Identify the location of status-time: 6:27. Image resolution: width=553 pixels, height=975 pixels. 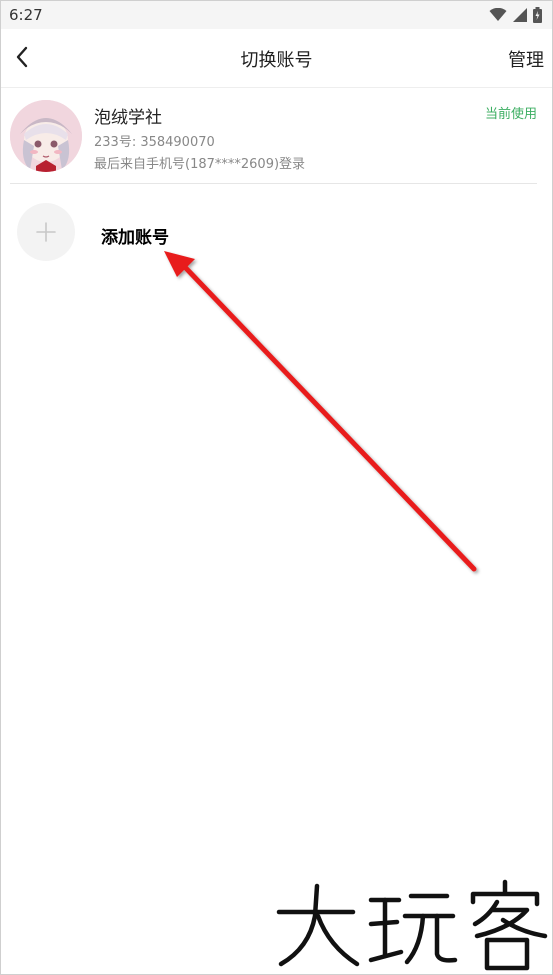
(26, 15).